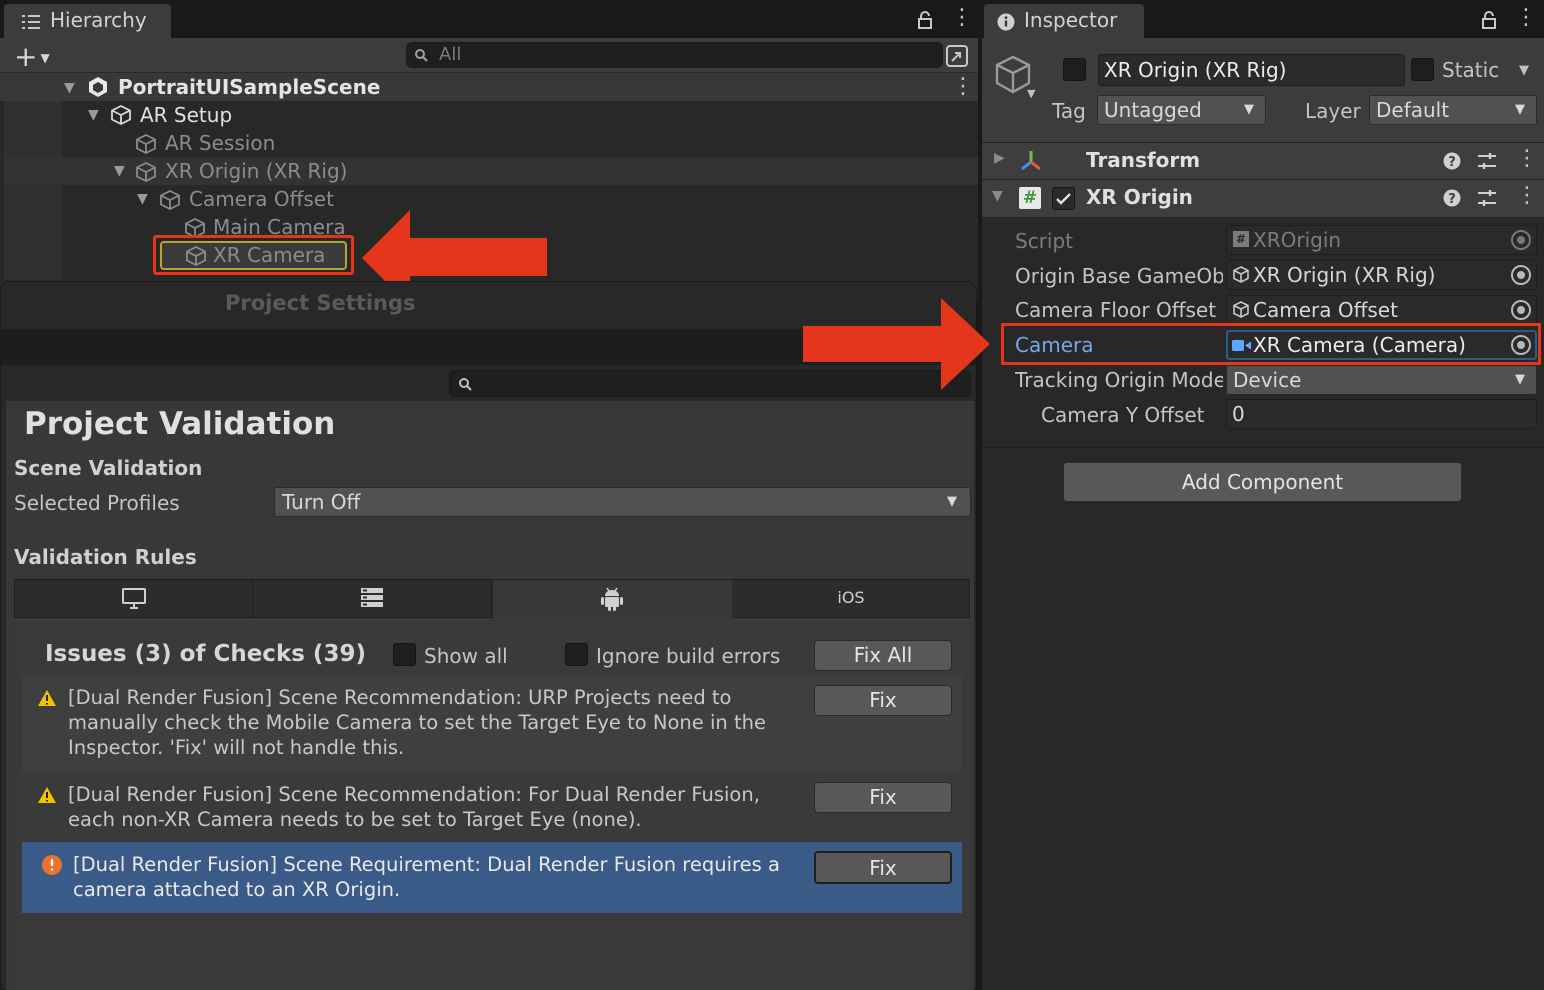 The image size is (1544, 990). Describe the element at coordinates (851, 598) in the screenshot. I see `tab-ios: iOS` at that location.